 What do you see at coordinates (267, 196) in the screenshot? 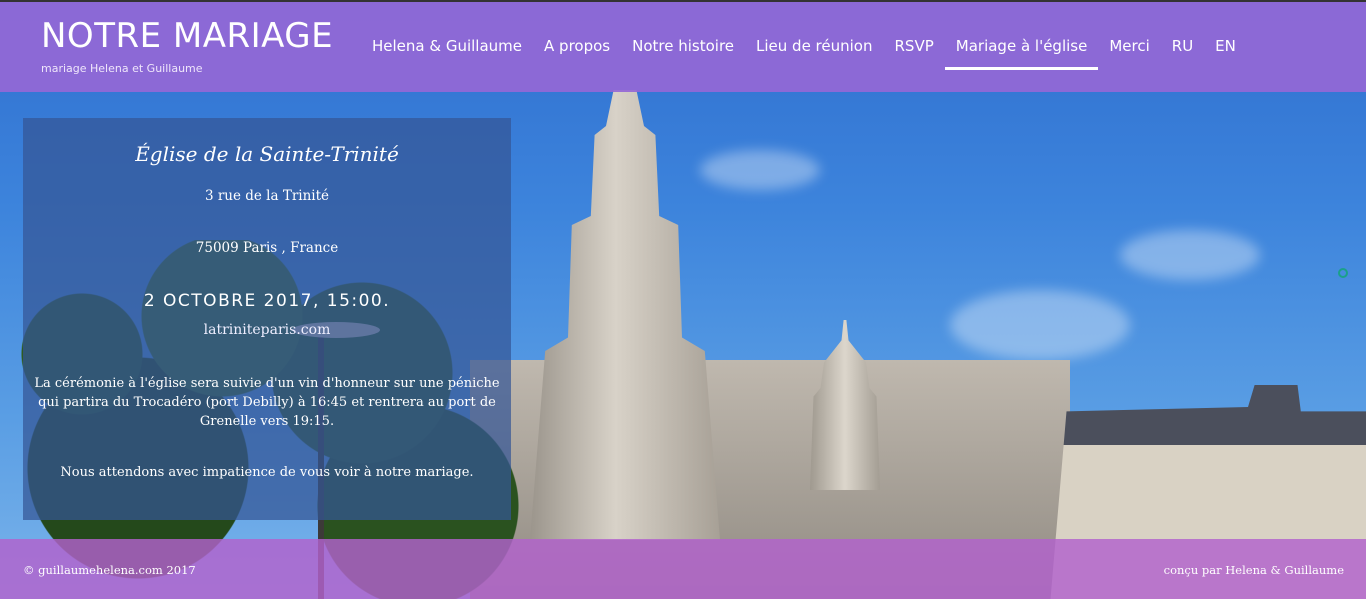
I see `venue-street: 3 rue de la Trinité` at bounding box center [267, 196].